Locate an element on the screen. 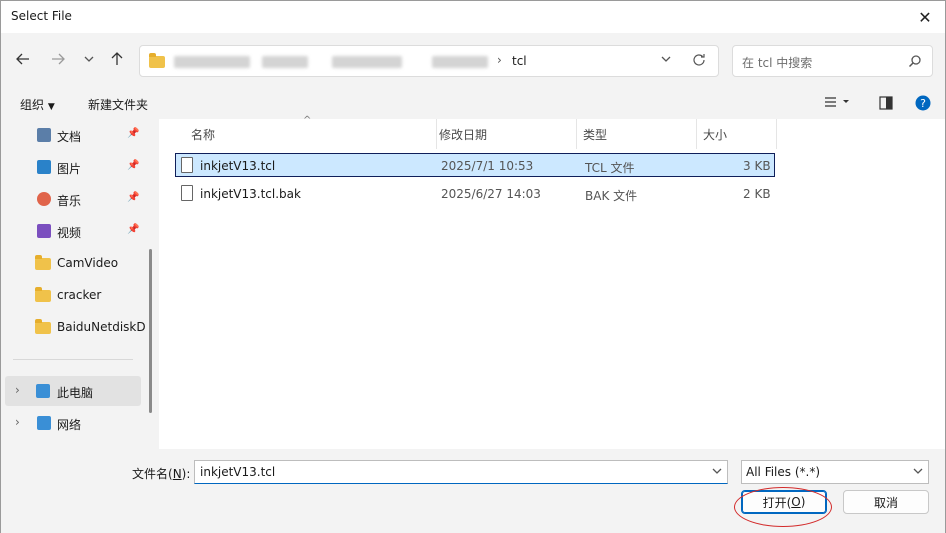 This screenshot has width=946, height=533. annotation-circle is located at coordinates (783, 507).